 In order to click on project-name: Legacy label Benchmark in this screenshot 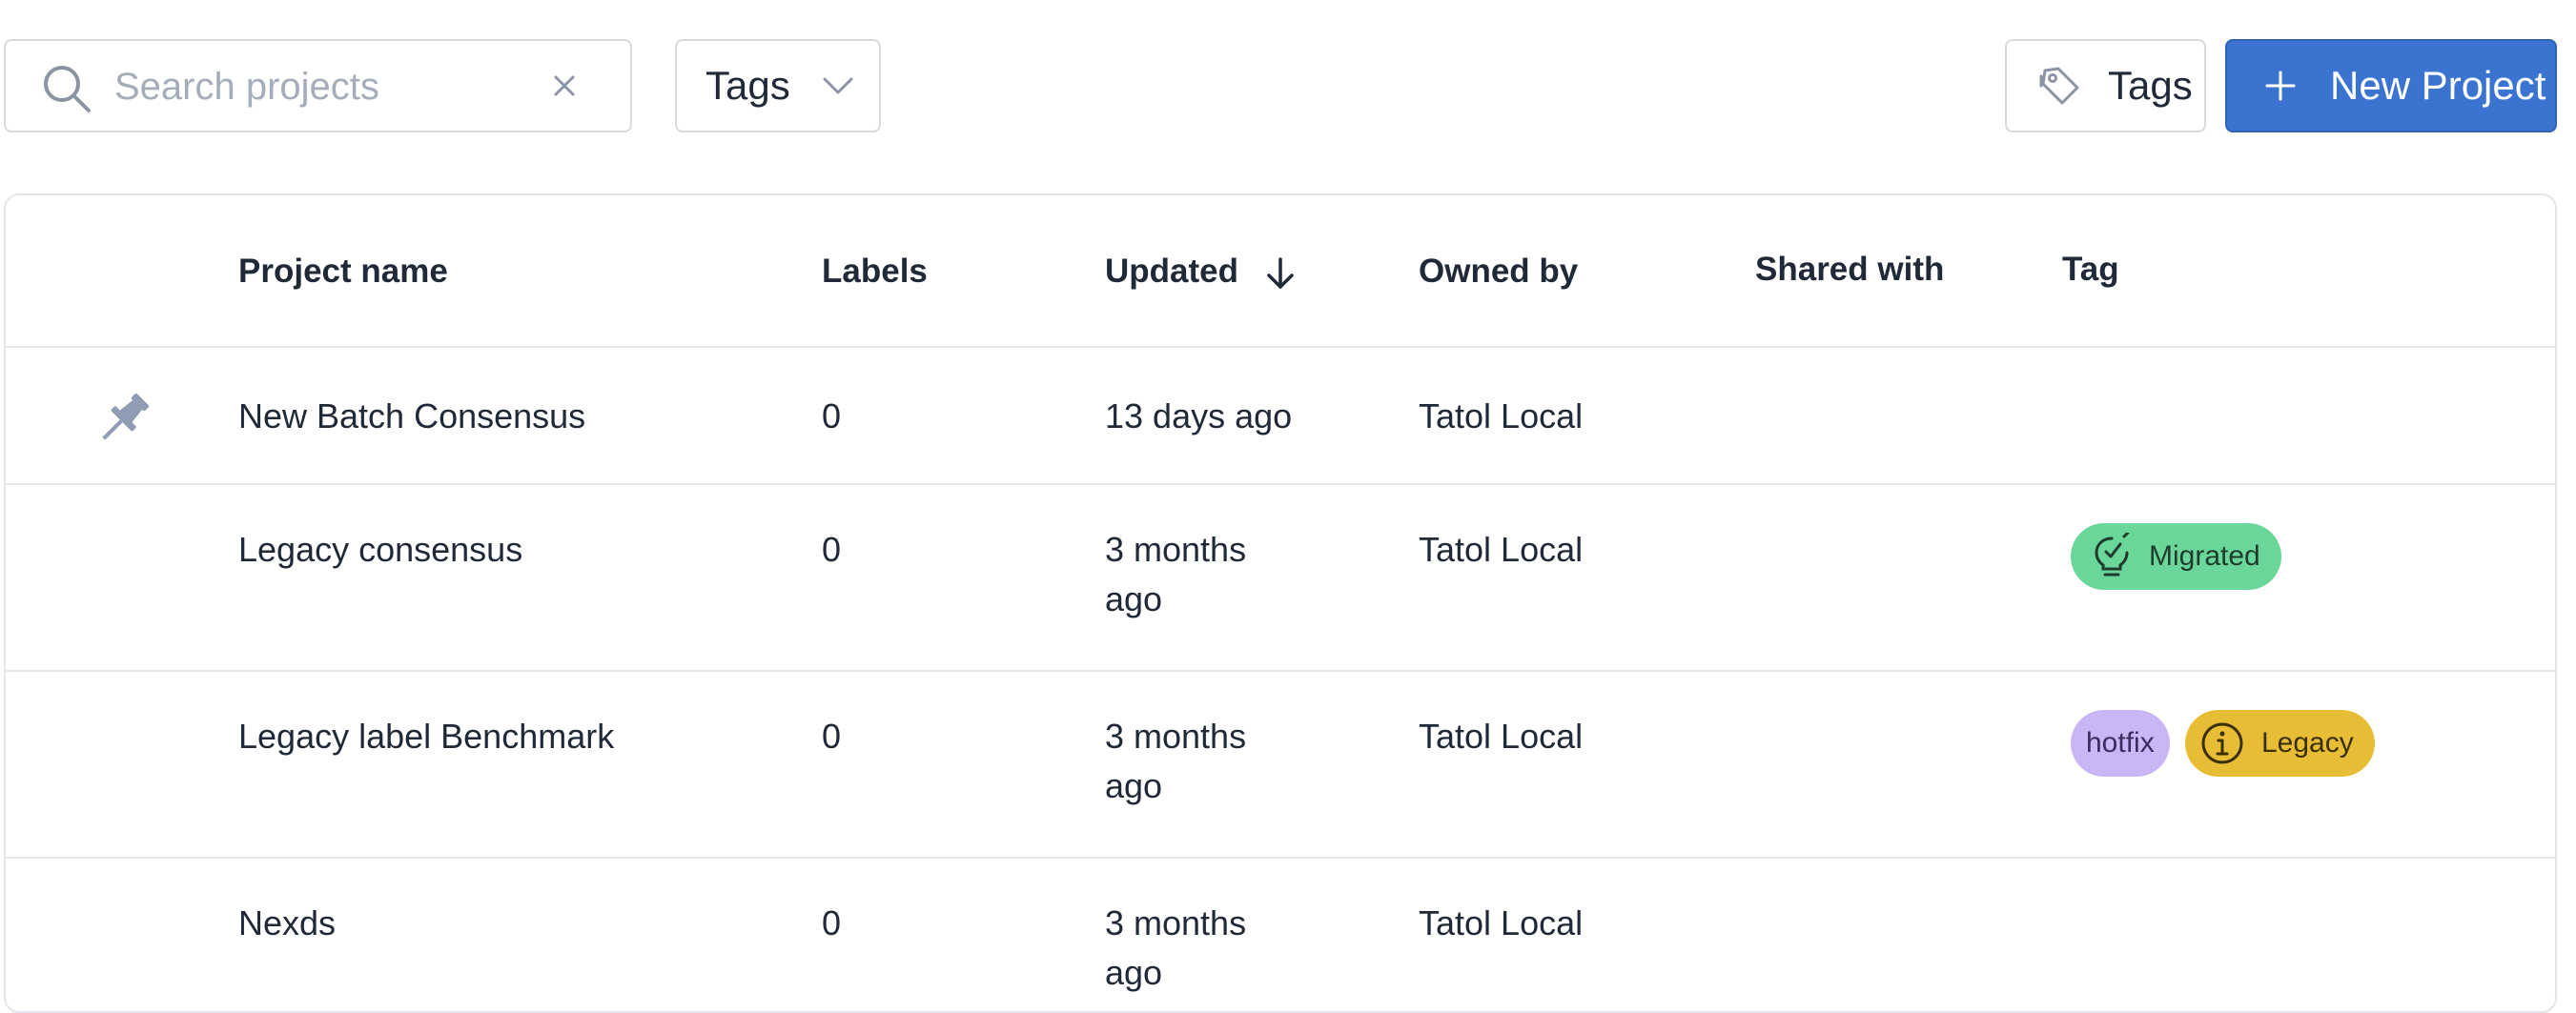, I will do `click(426, 736)`.